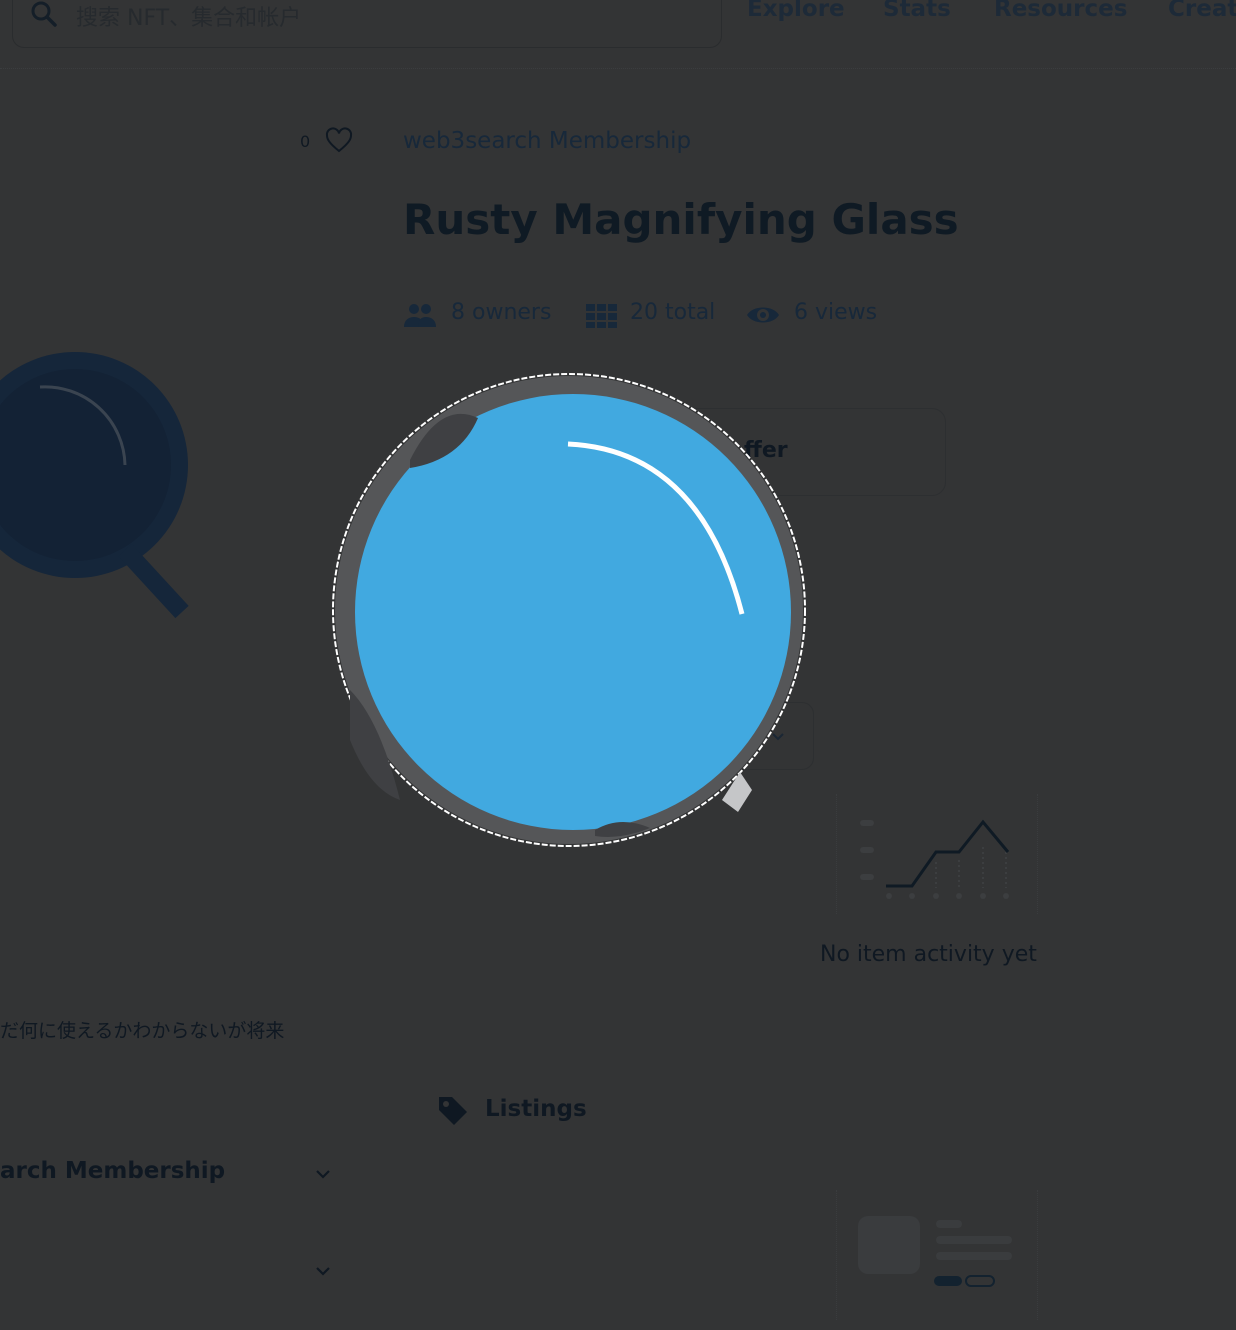  I want to click on listings-heading: Listings, so click(536, 1109).